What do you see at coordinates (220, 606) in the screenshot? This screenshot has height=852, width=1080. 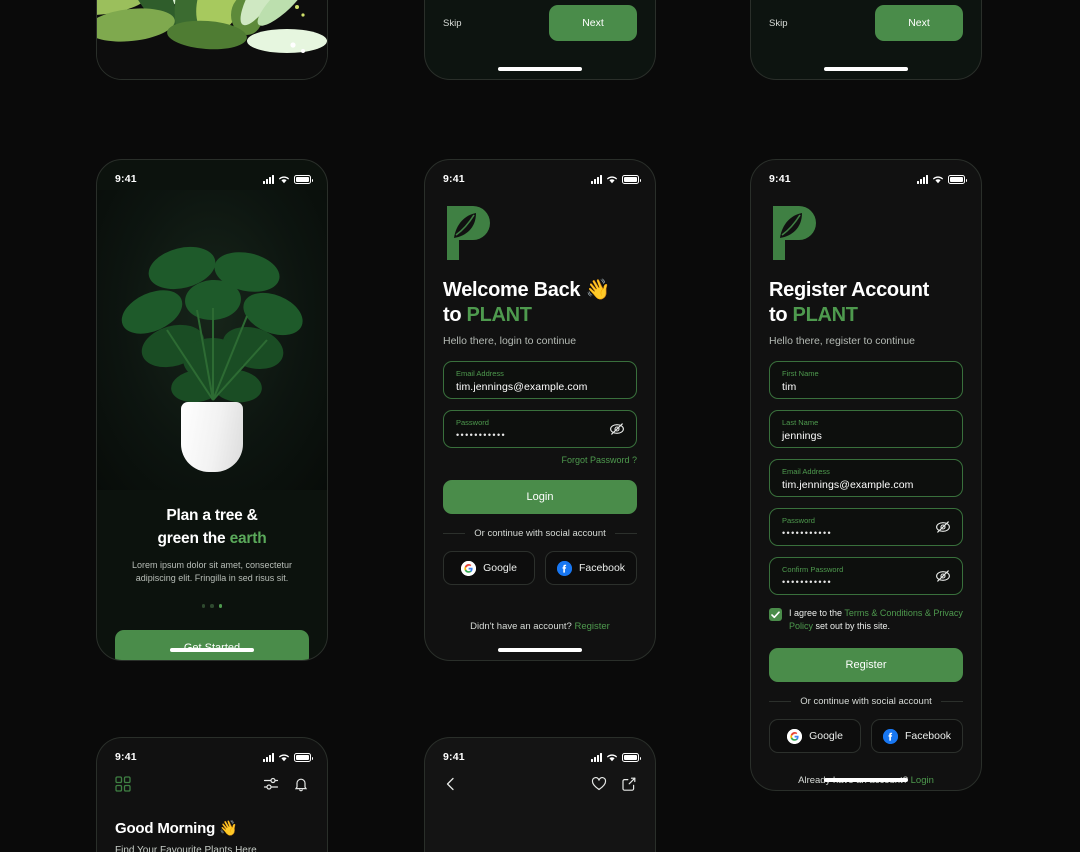 I see `dot-3-active` at bounding box center [220, 606].